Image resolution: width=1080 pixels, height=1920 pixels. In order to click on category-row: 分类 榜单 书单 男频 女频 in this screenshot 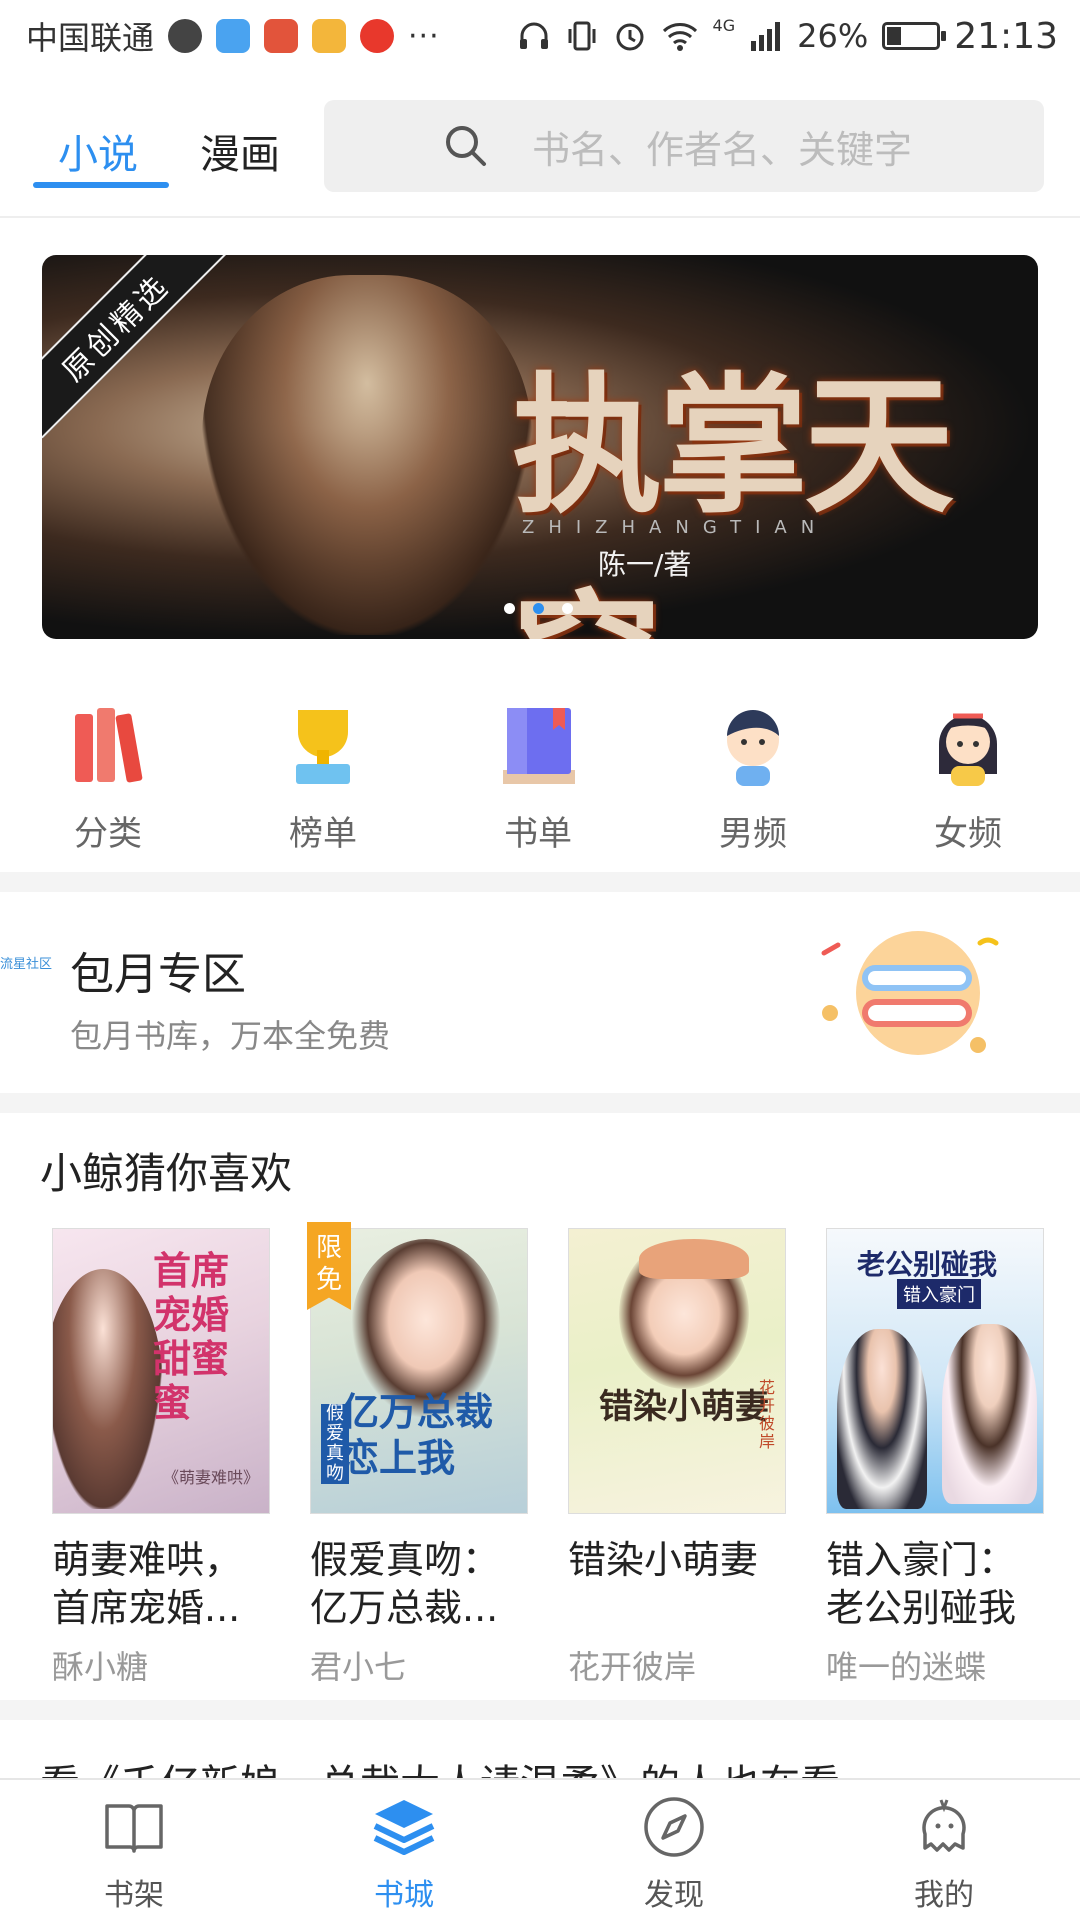, I will do `click(540, 785)`.